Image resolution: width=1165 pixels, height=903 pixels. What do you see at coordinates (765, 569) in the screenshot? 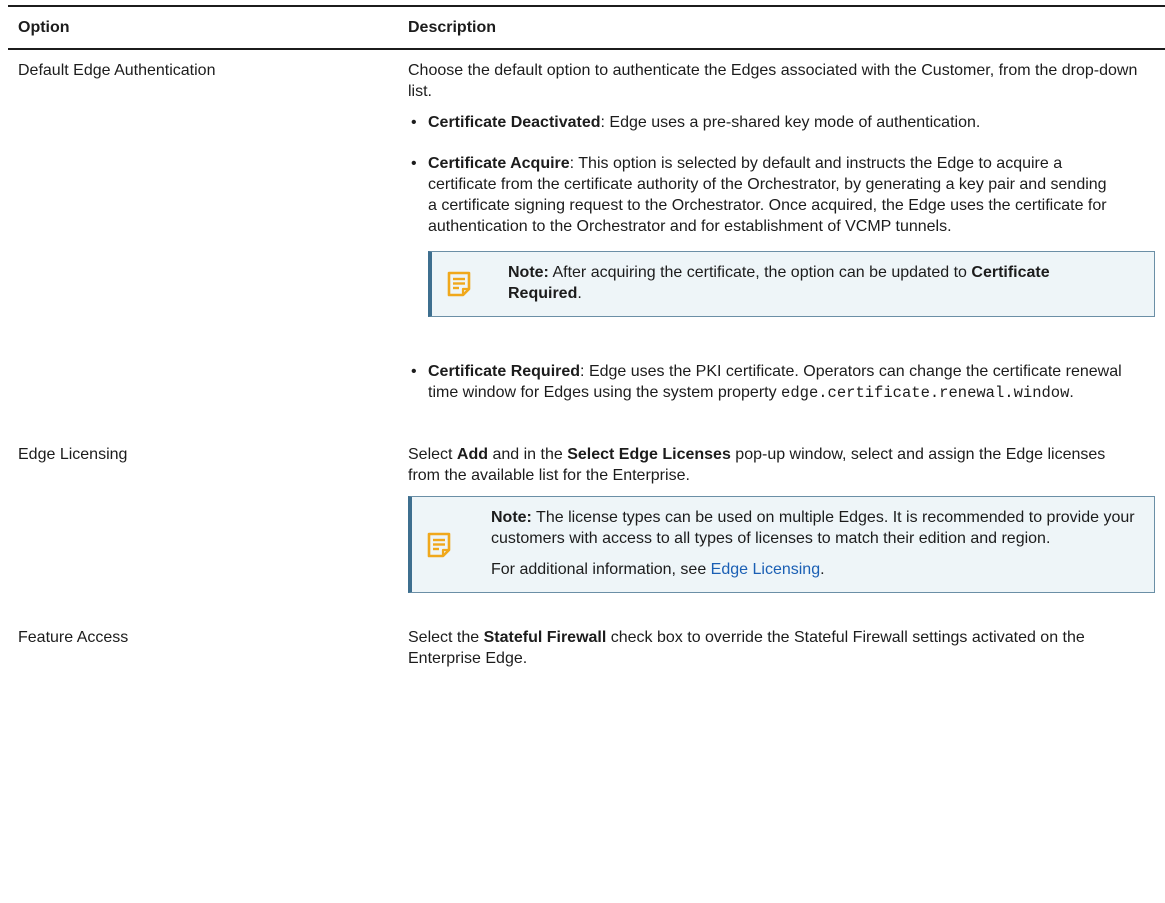
I see `edge-licensing-link: Edge Licensing` at bounding box center [765, 569].